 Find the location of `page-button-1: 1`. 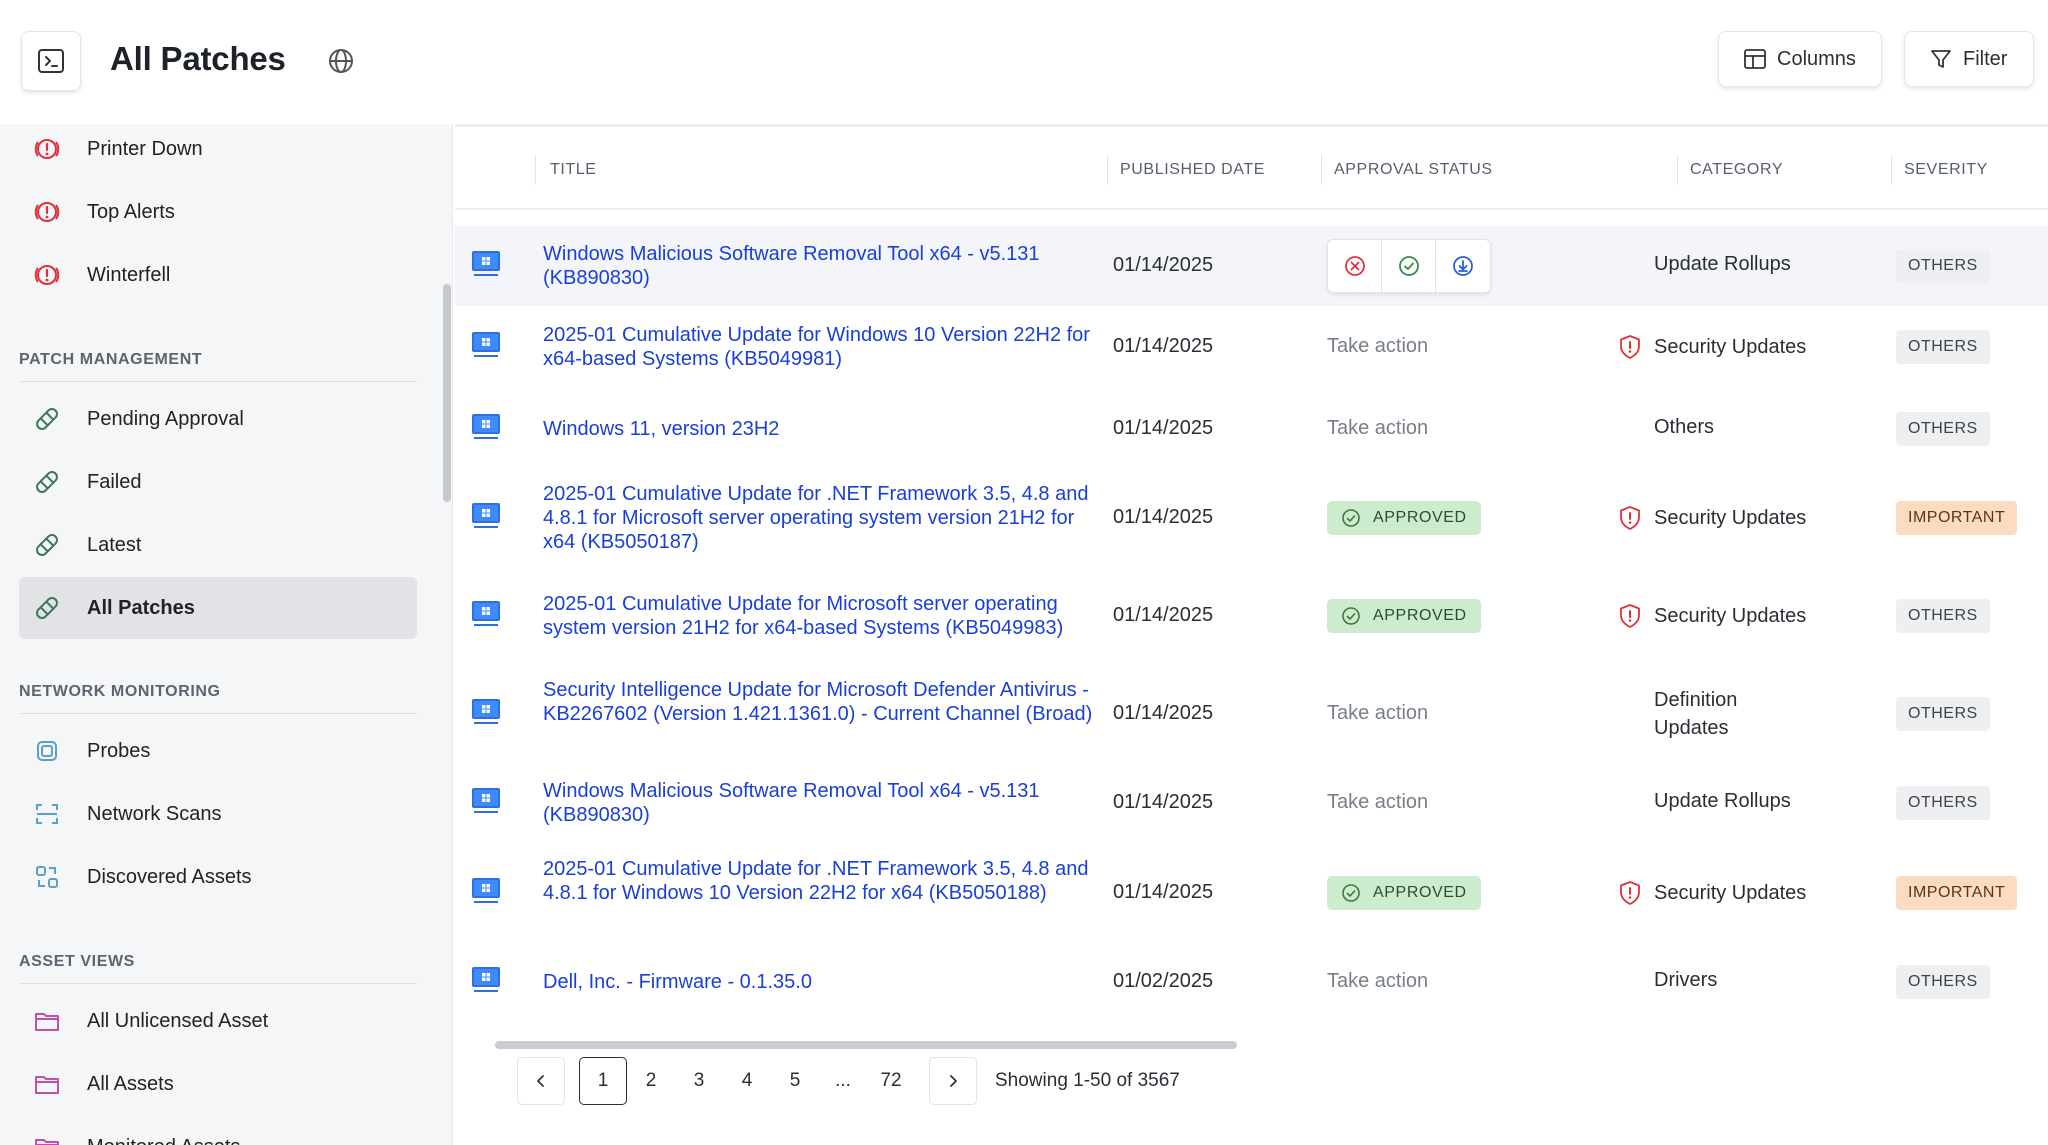

page-button-1: 1 is located at coordinates (603, 1081).